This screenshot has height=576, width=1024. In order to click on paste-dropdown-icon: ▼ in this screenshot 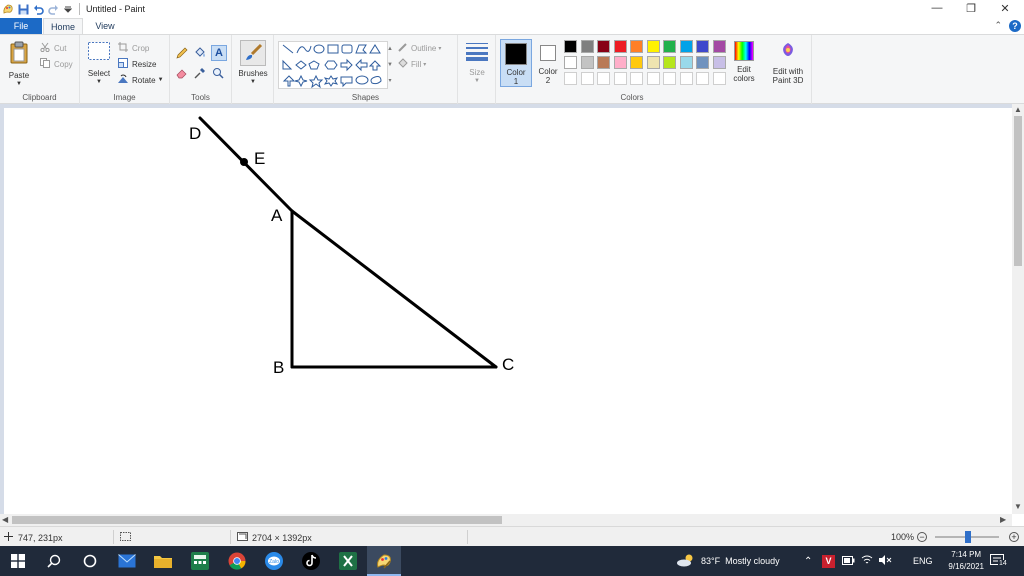, I will do `click(19, 84)`.